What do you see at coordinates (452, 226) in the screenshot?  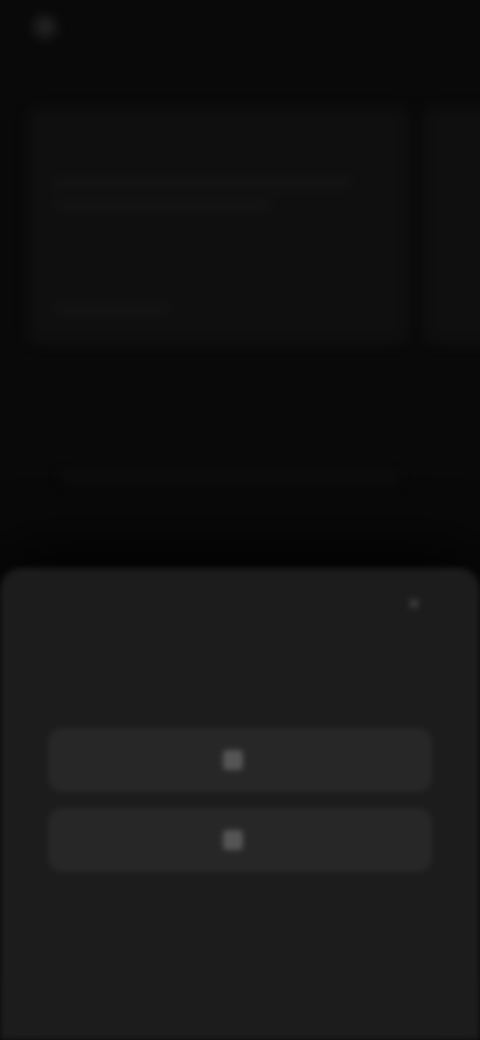 I see `content-card` at bounding box center [452, 226].